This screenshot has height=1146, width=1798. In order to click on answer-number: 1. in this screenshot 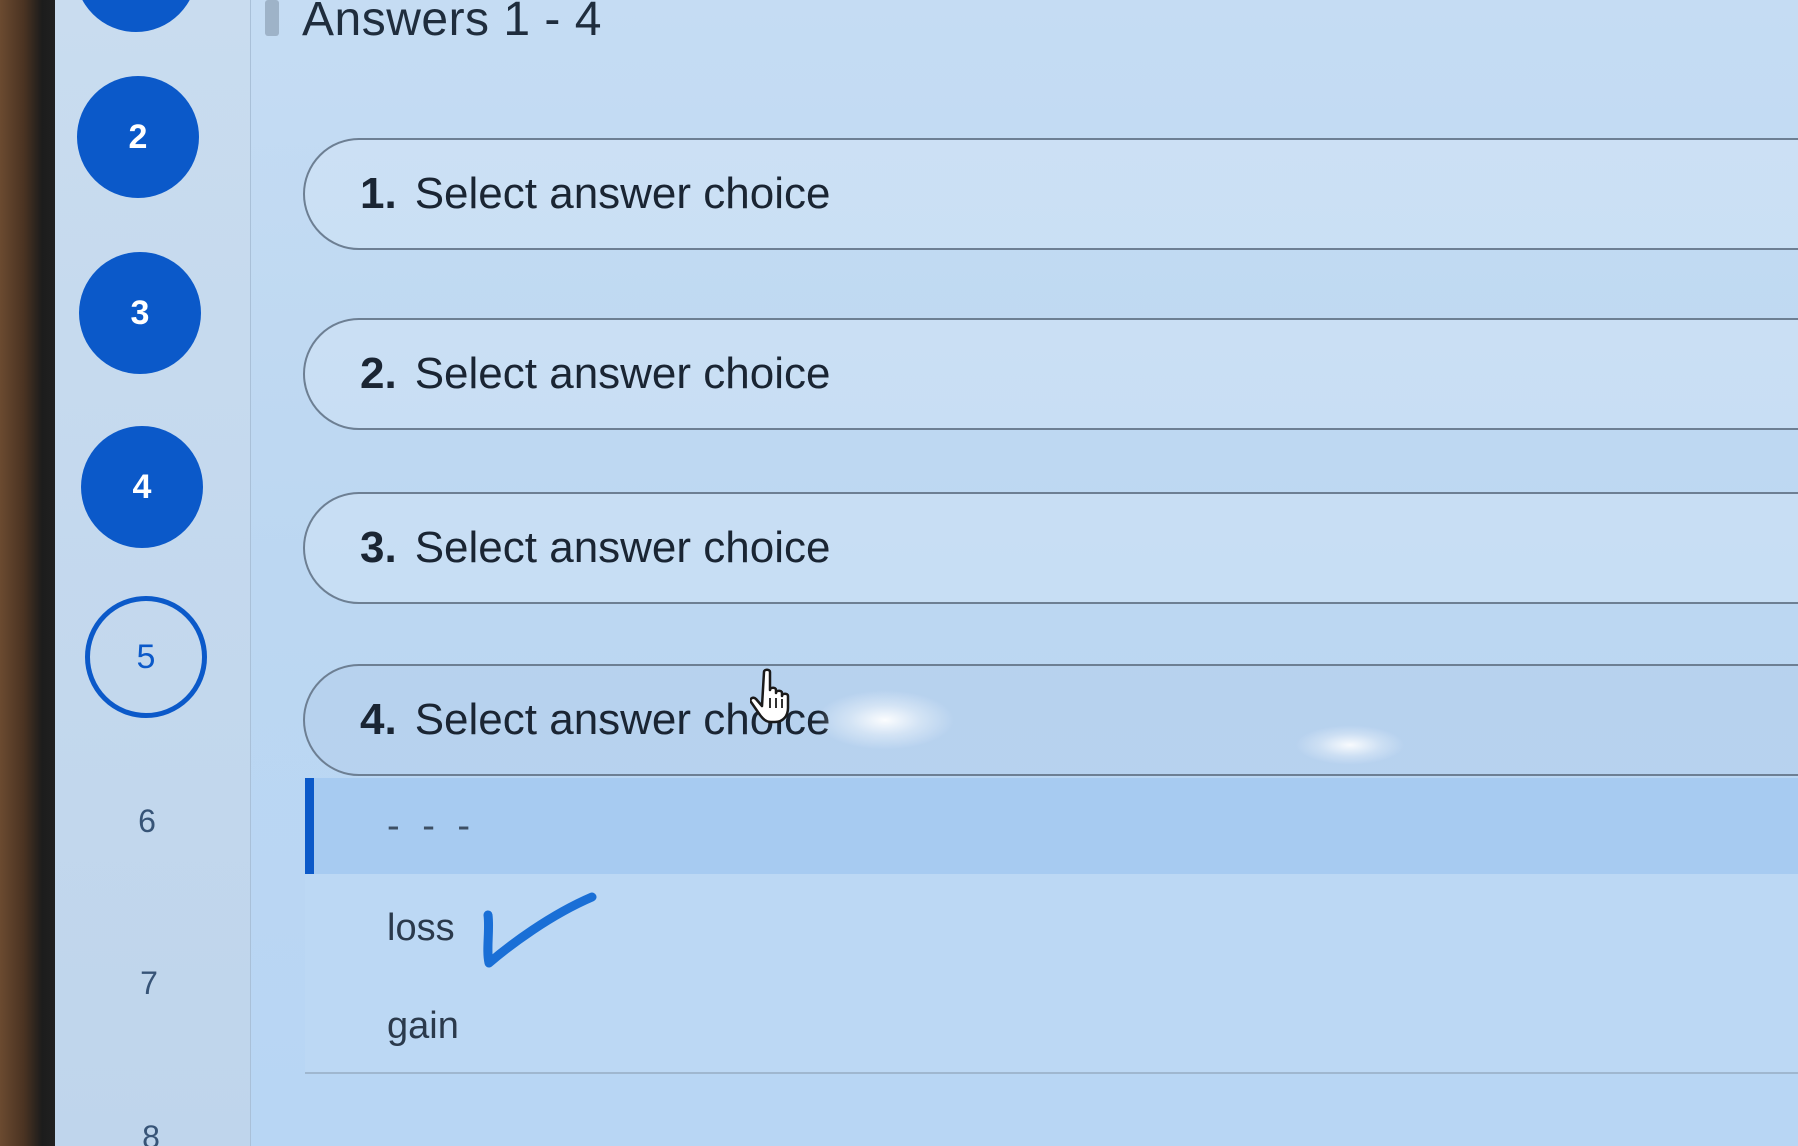, I will do `click(378, 193)`.